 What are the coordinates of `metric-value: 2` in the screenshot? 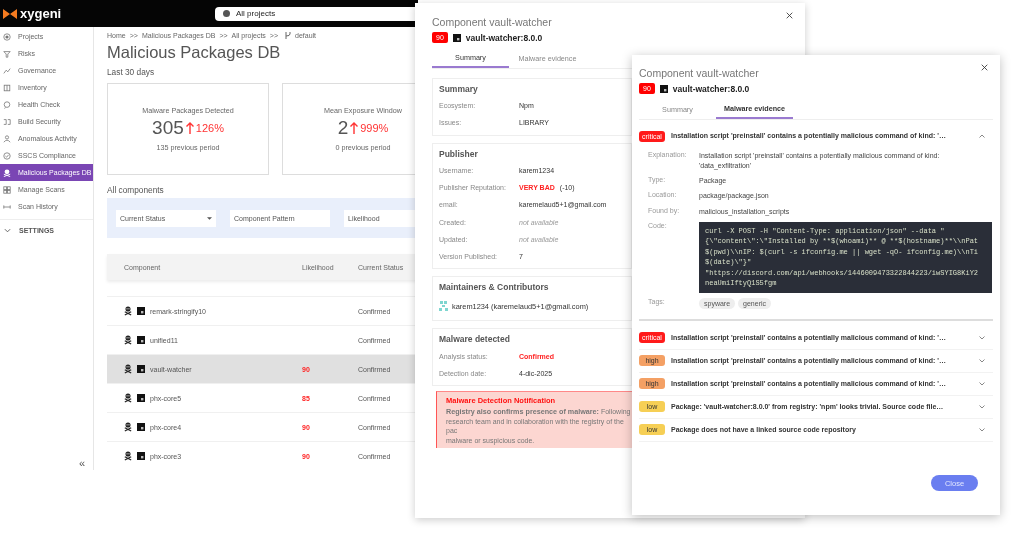 It's located at (343, 128).